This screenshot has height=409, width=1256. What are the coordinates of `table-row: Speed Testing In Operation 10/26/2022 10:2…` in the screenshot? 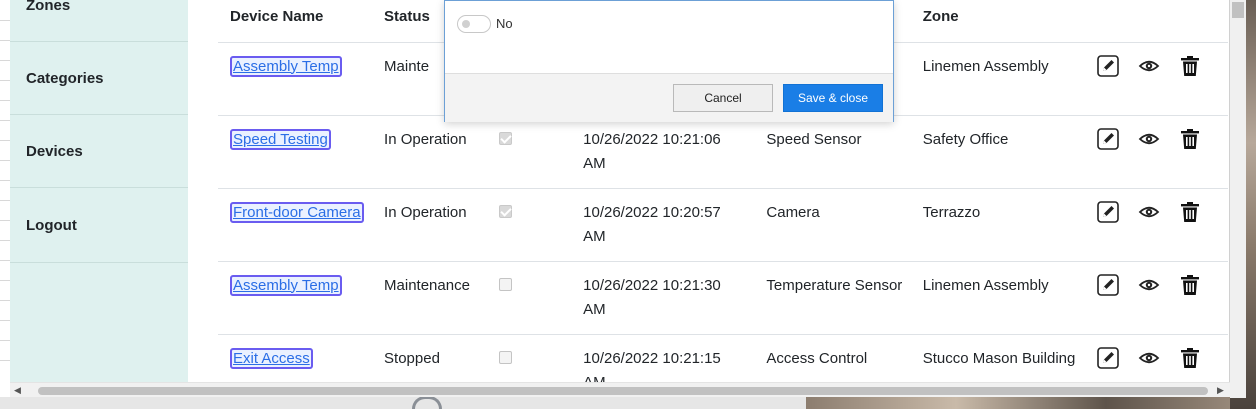 It's located at (723, 152).